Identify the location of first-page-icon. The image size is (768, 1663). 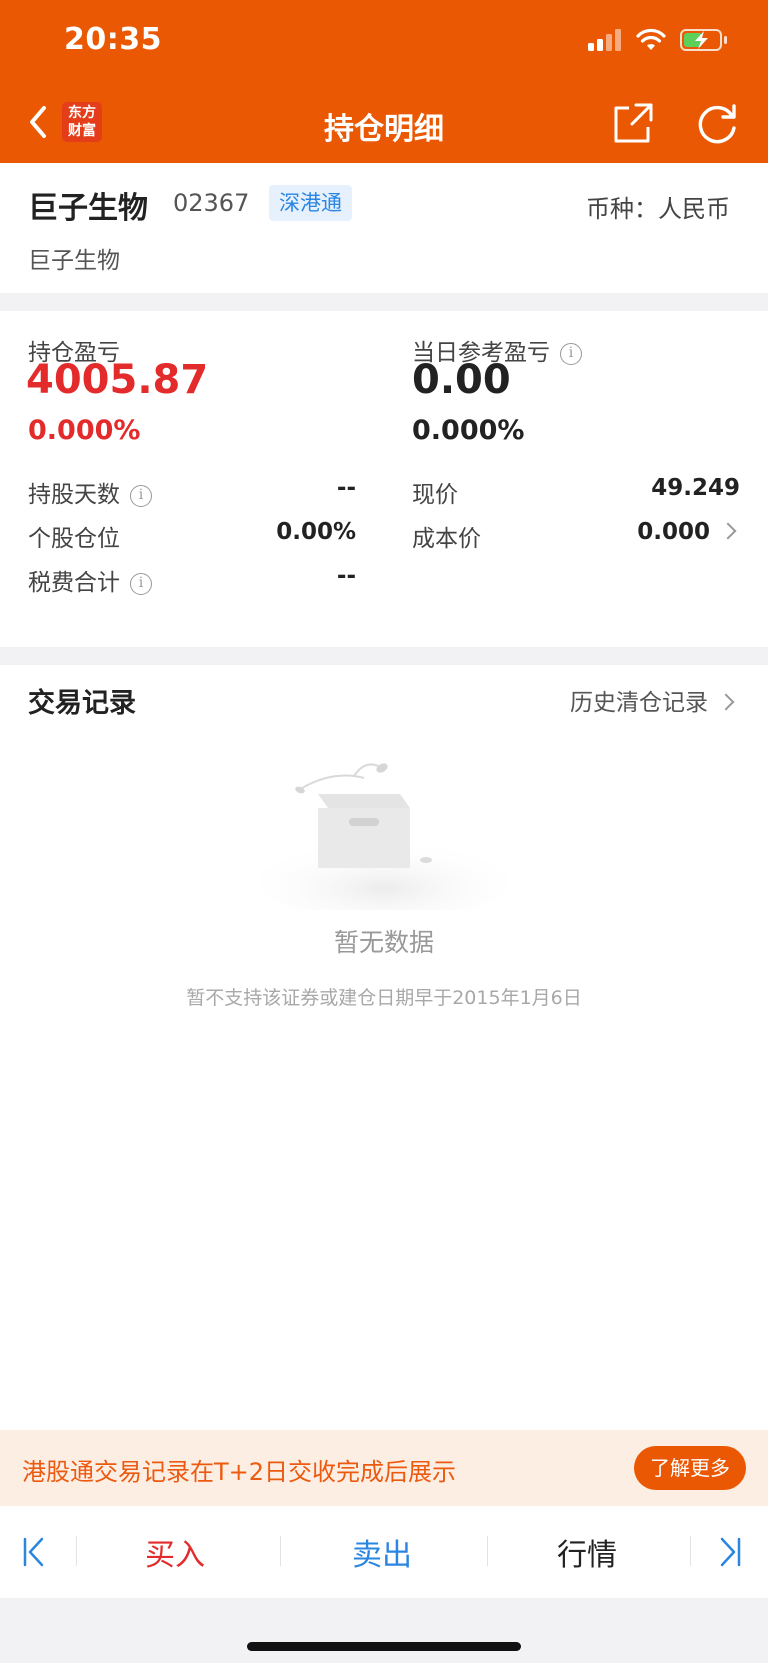
(34, 1552).